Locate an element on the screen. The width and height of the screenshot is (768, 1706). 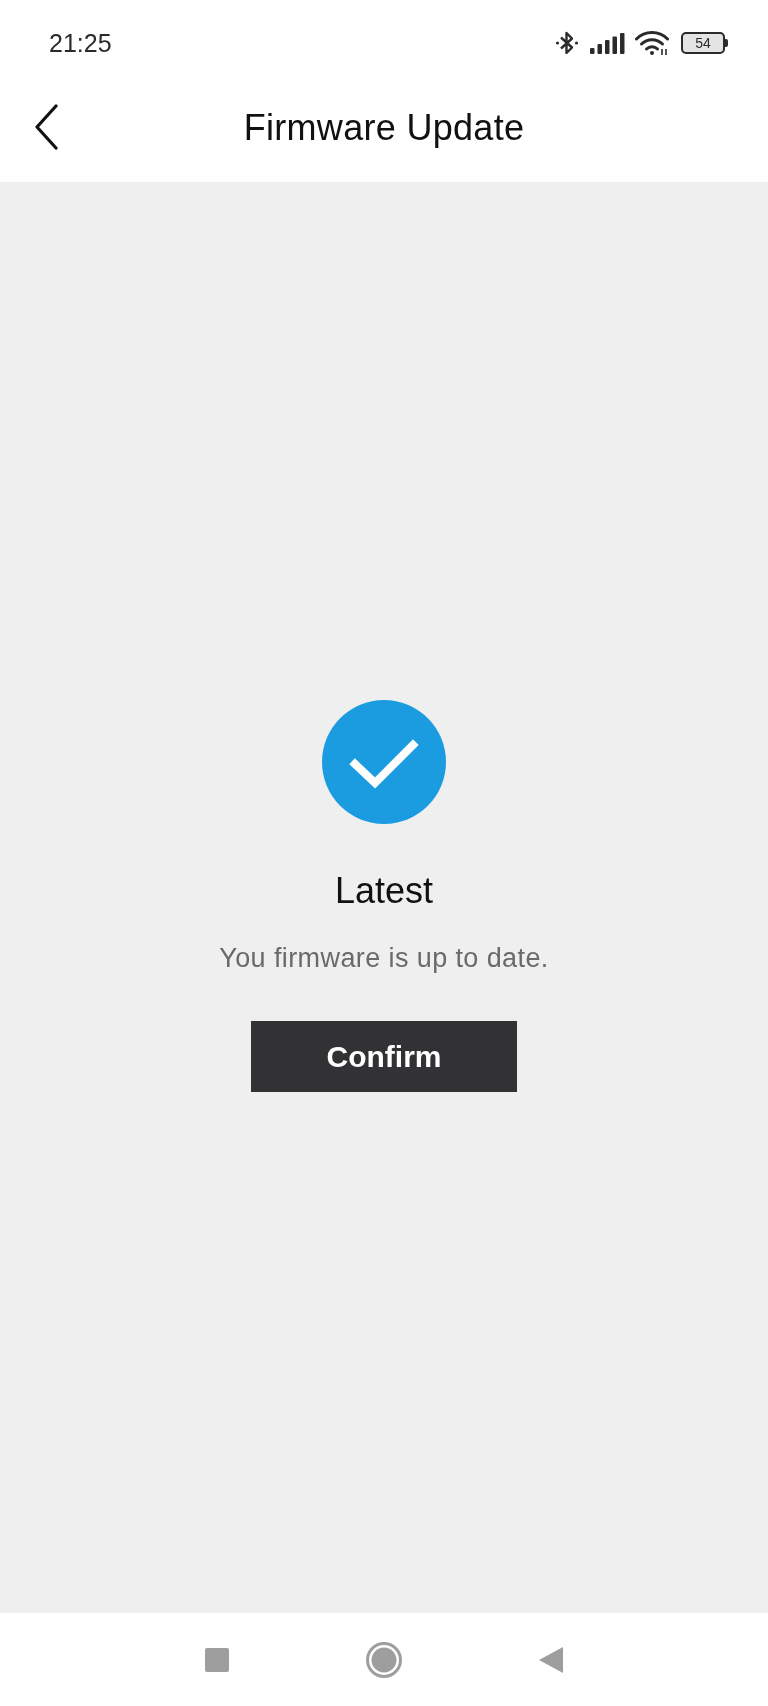
circle-icon is located at coordinates (384, 1659).